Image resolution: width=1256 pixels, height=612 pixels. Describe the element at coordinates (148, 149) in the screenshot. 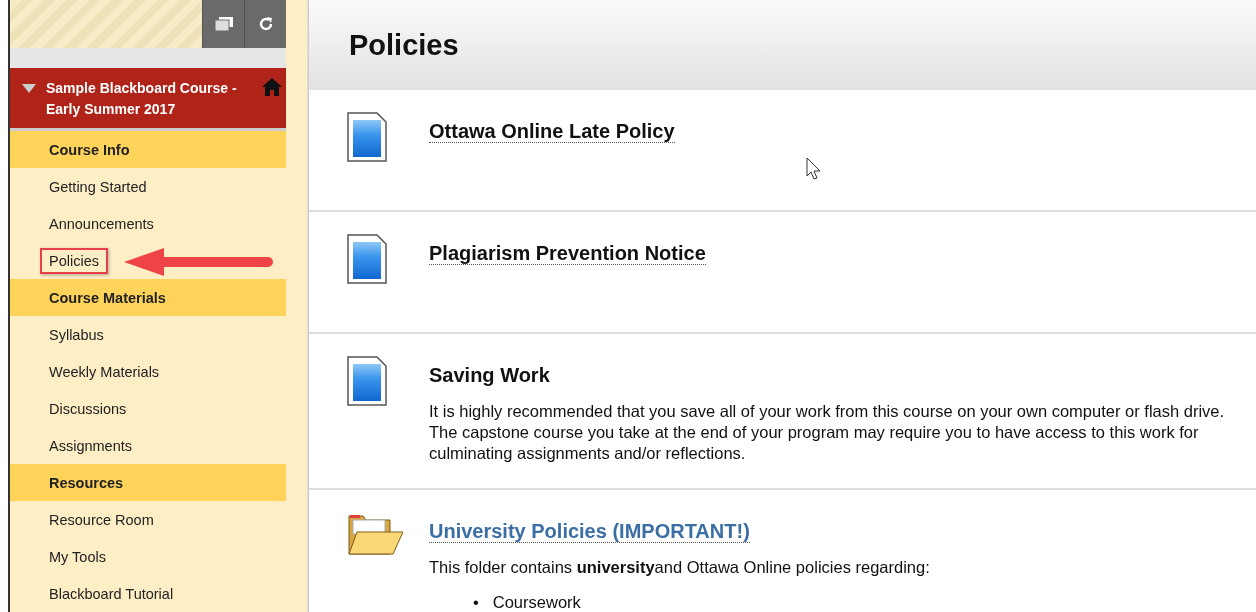

I see `menu-section-header: Course Info` at that location.